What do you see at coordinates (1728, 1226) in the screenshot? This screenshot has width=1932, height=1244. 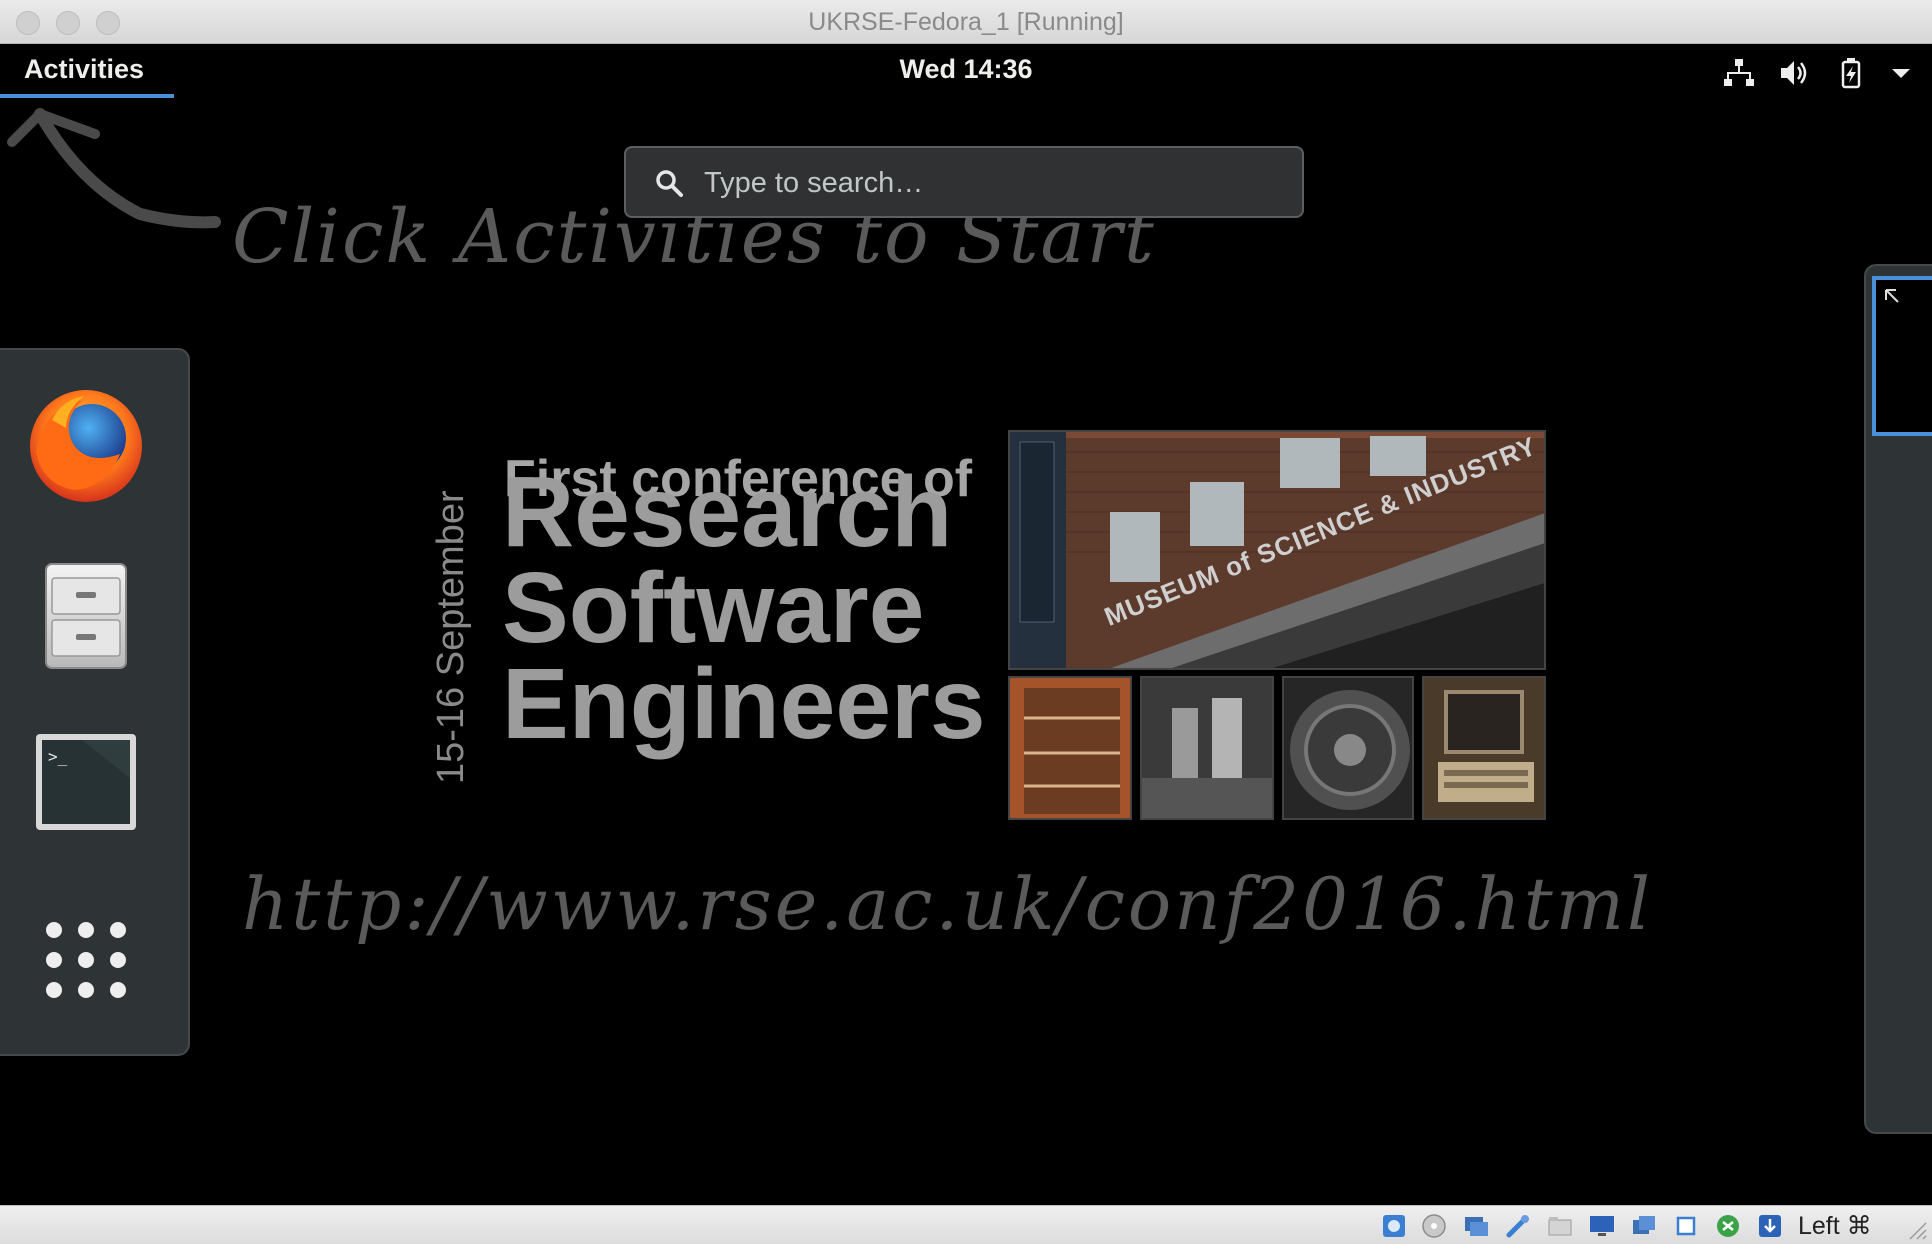 I see `mouse-integration-icon` at bounding box center [1728, 1226].